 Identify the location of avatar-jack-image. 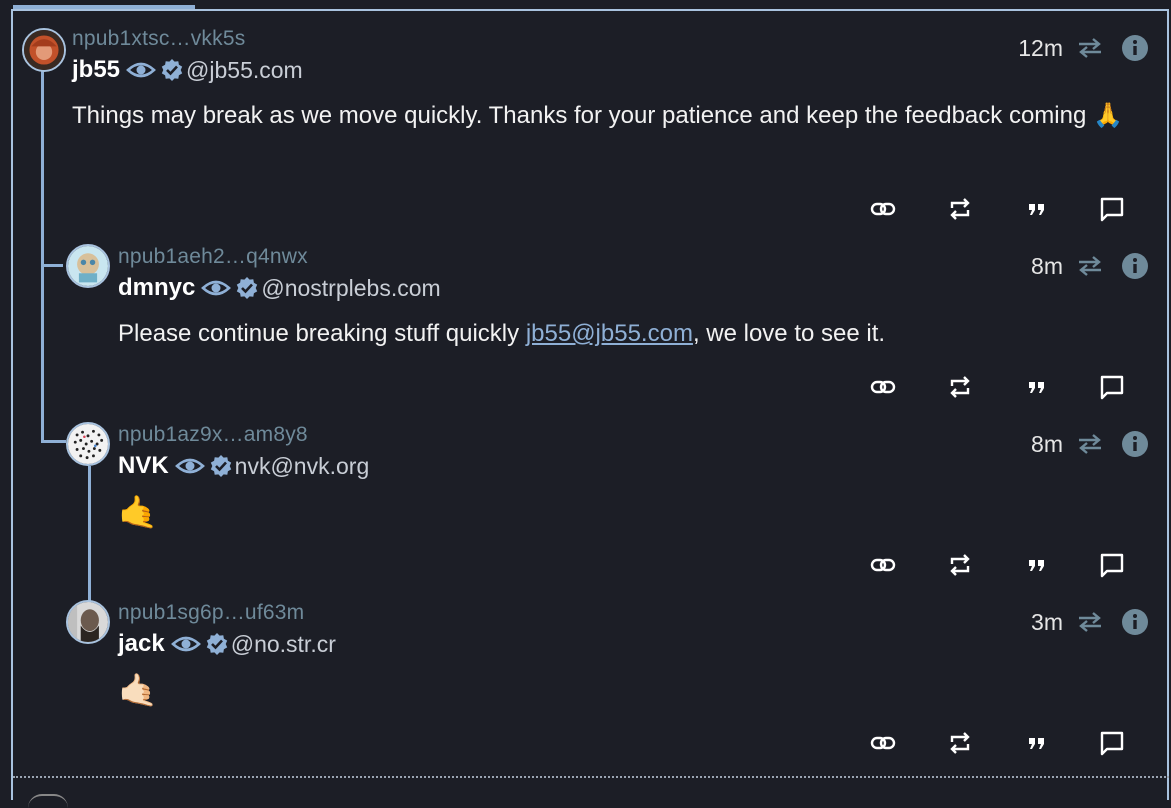
(88, 622).